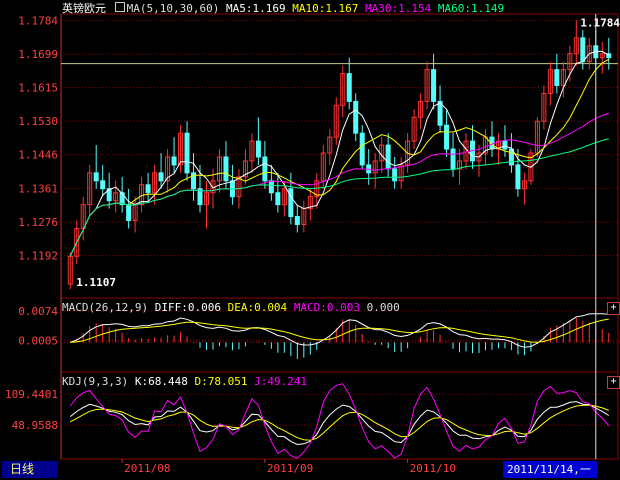 This screenshot has height=480, width=620. Describe the element at coordinates (84, 8) in the screenshot. I see `symbol-title: 英镑欧元` at that location.